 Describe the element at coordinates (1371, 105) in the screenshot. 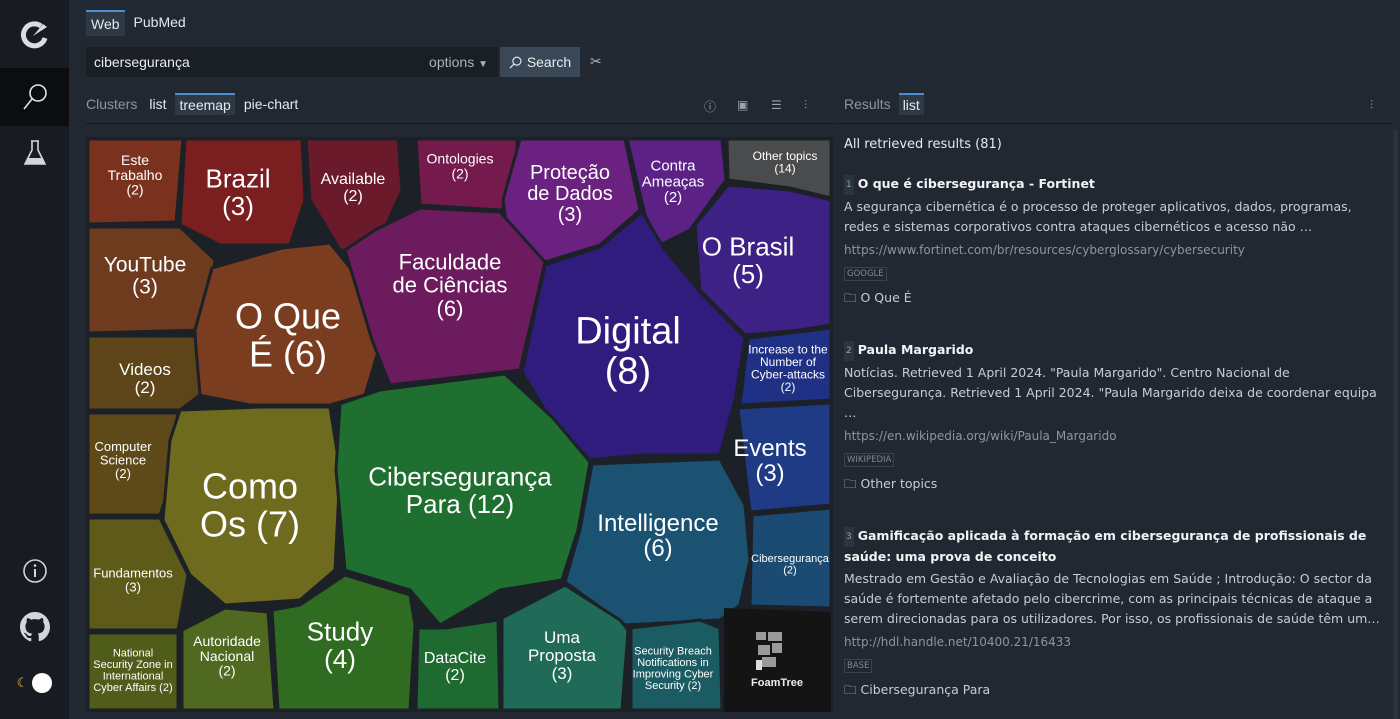

I see `results-settings-icon: ⫶` at that location.